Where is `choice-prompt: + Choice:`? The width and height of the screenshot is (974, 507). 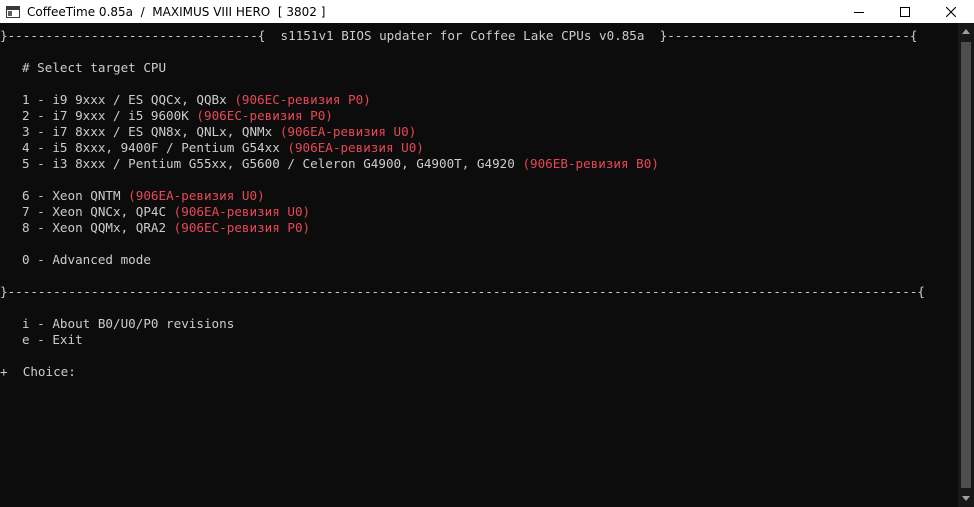
choice-prompt: + Choice: is located at coordinates (38, 372).